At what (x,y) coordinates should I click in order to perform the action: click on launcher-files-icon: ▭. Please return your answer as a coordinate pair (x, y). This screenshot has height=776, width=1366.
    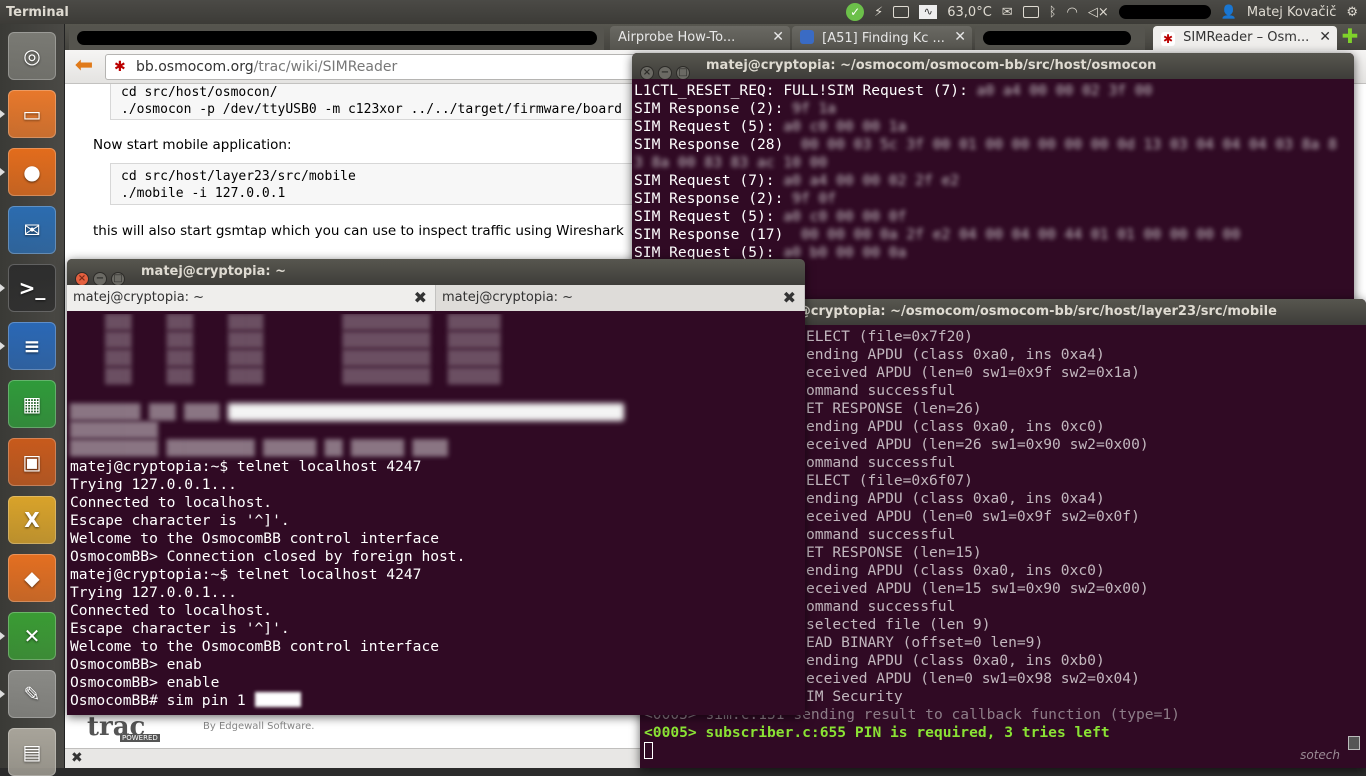
    Looking at the image, I should click on (32, 114).